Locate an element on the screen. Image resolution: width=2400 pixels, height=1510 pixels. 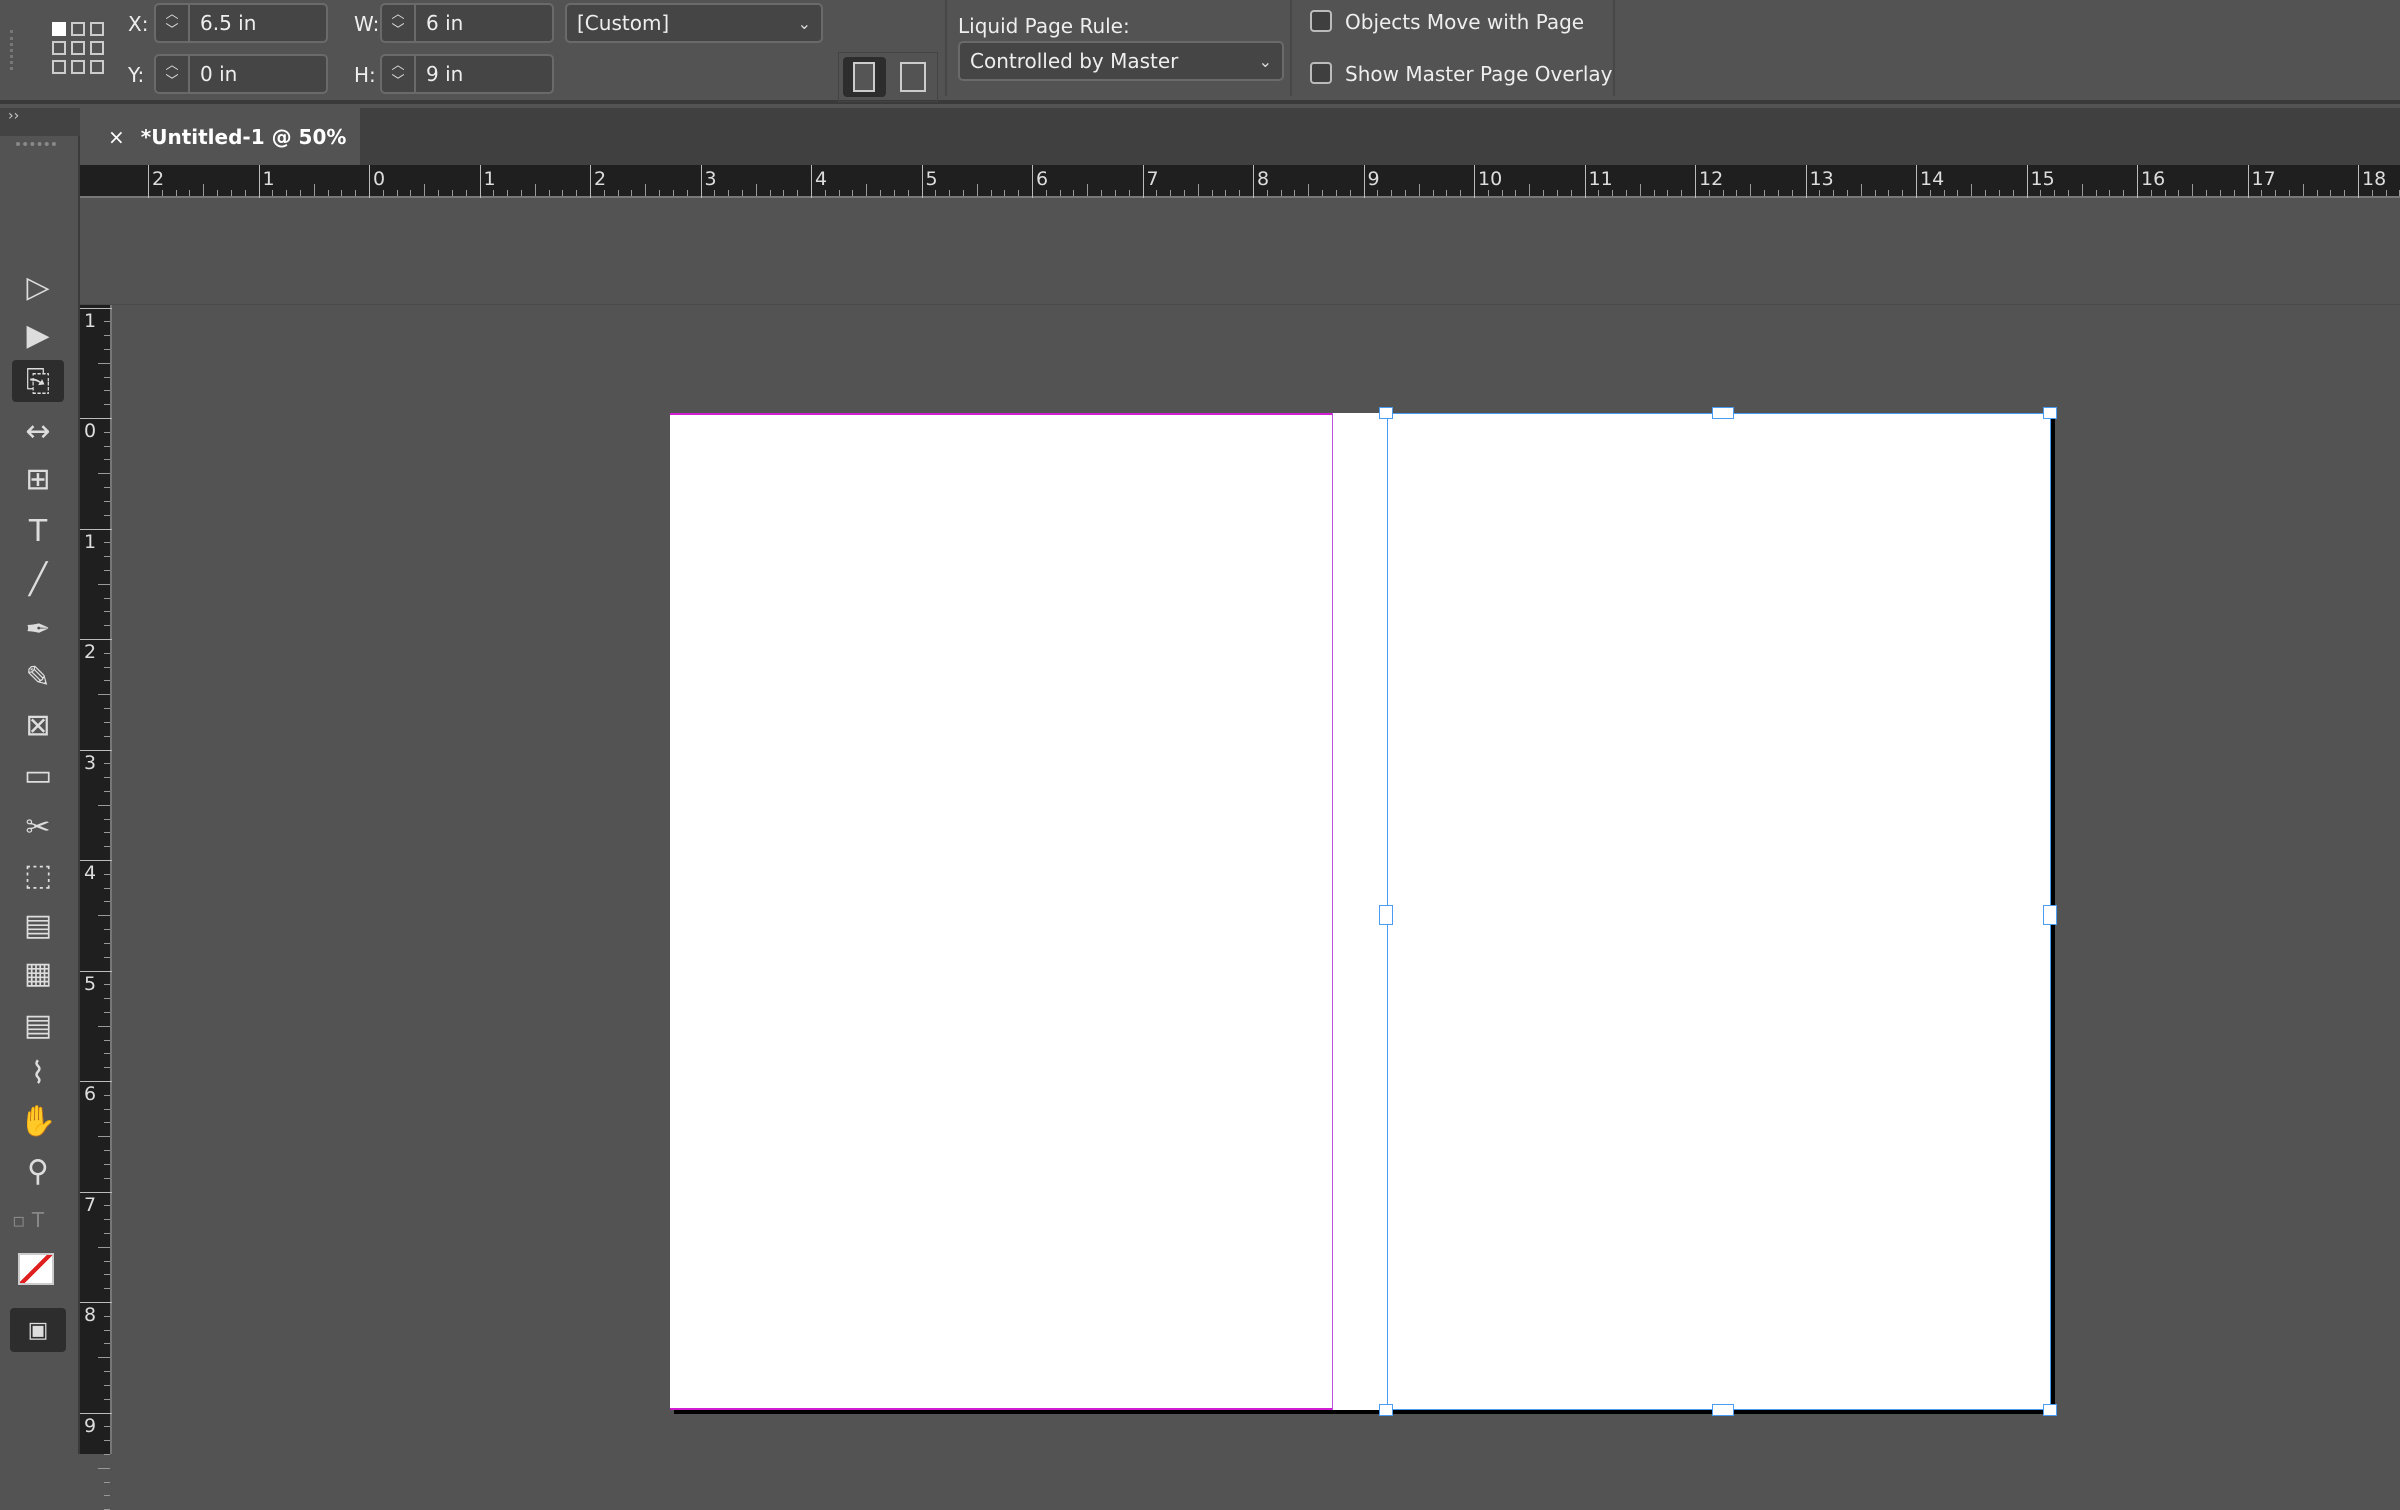
scissors-tool-icon: ✂ is located at coordinates (38, 827).